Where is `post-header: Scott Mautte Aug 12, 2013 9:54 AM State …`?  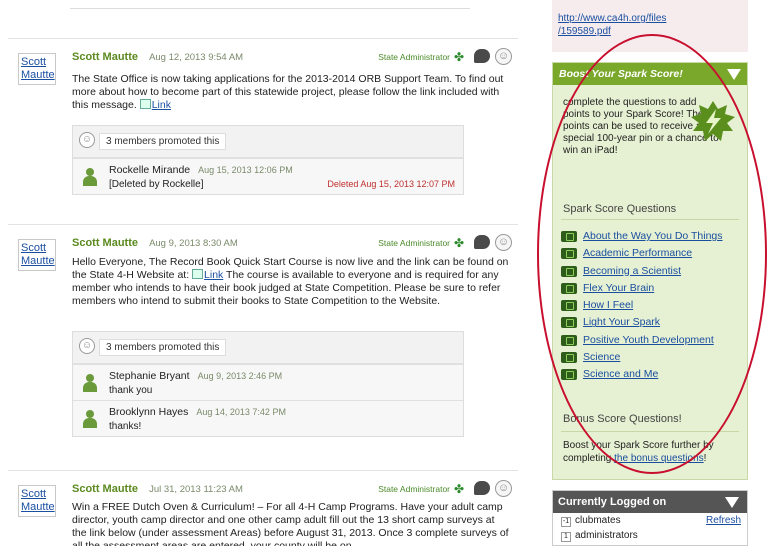
post-header: Scott Mautte Aug 12, 2013 9:54 AM State … is located at coordinates (292, 56).